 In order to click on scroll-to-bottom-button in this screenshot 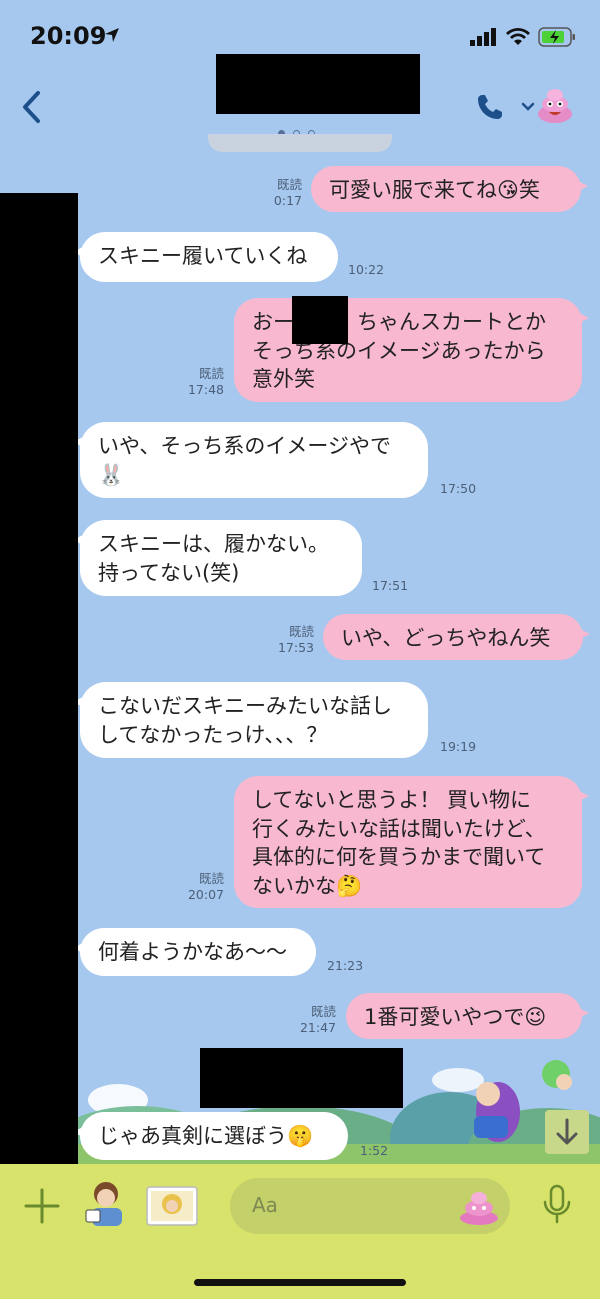, I will do `click(567, 1132)`.